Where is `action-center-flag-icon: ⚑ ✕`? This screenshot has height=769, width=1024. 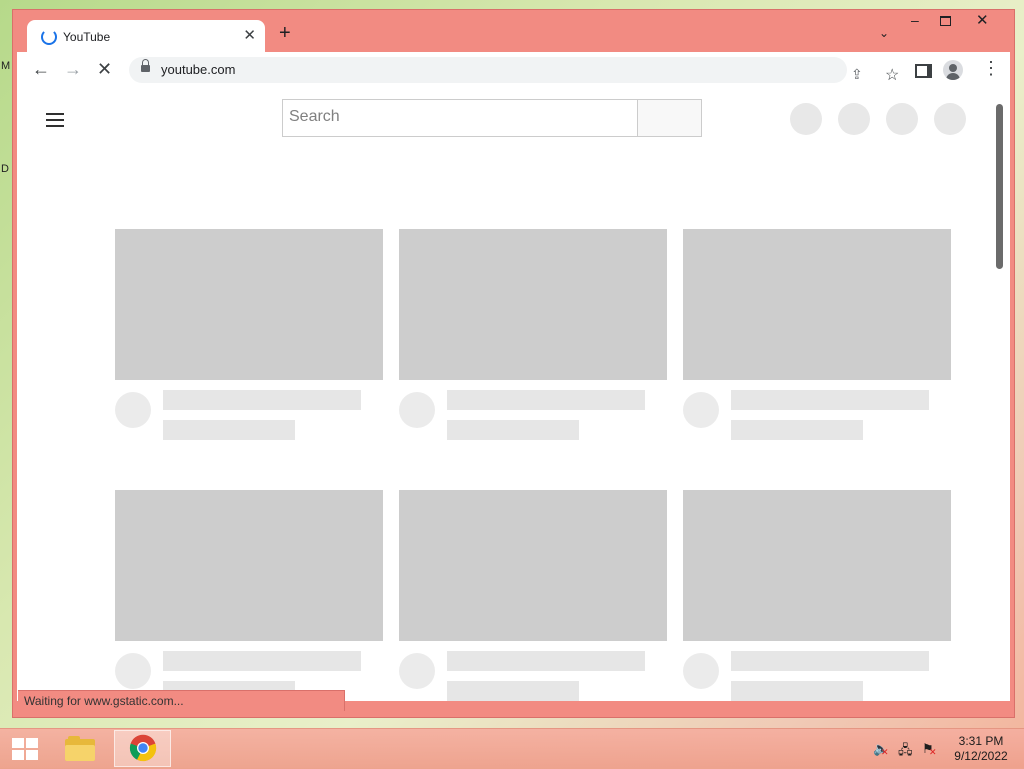 action-center-flag-icon: ⚑ ✕ is located at coordinates (929, 749).